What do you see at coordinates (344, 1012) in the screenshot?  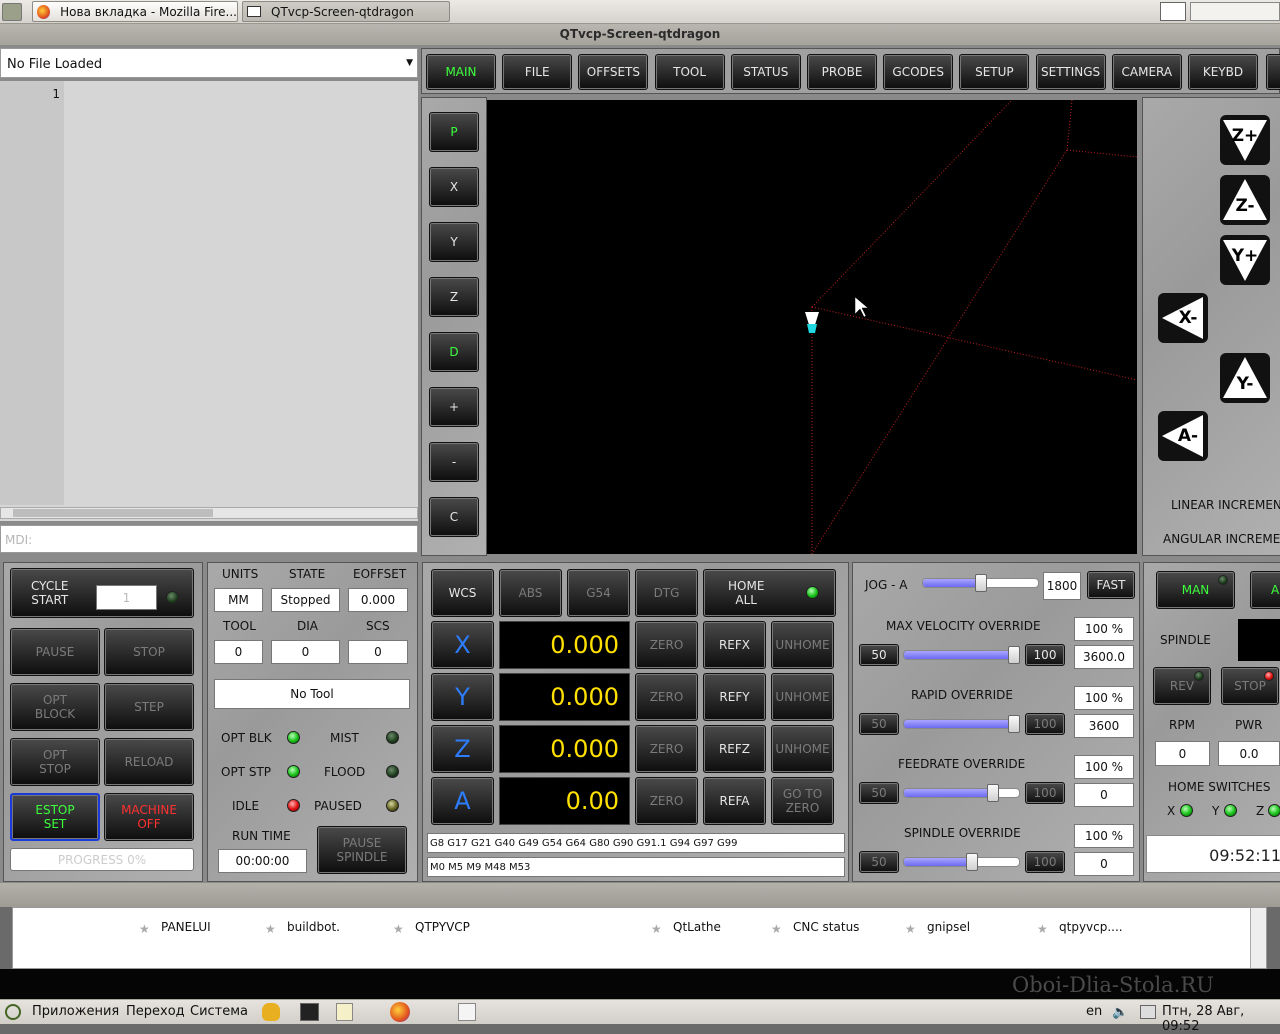 I see `launcher-editor-icon` at bounding box center [344, 1012].